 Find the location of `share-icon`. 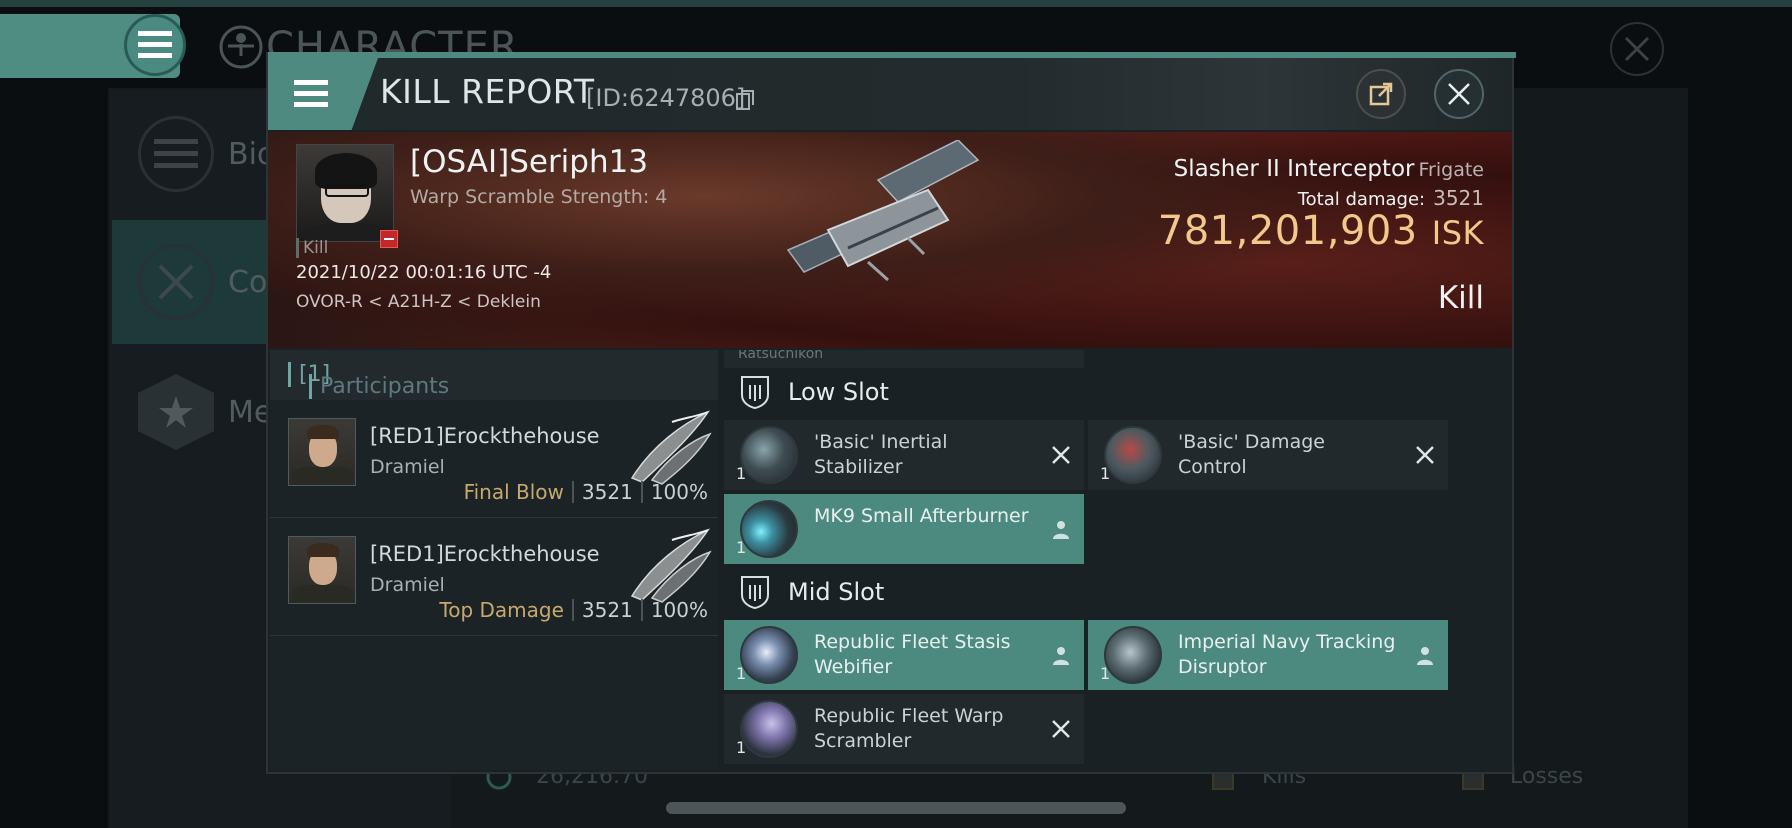

share-icon is located at coordinates (1381, 94).